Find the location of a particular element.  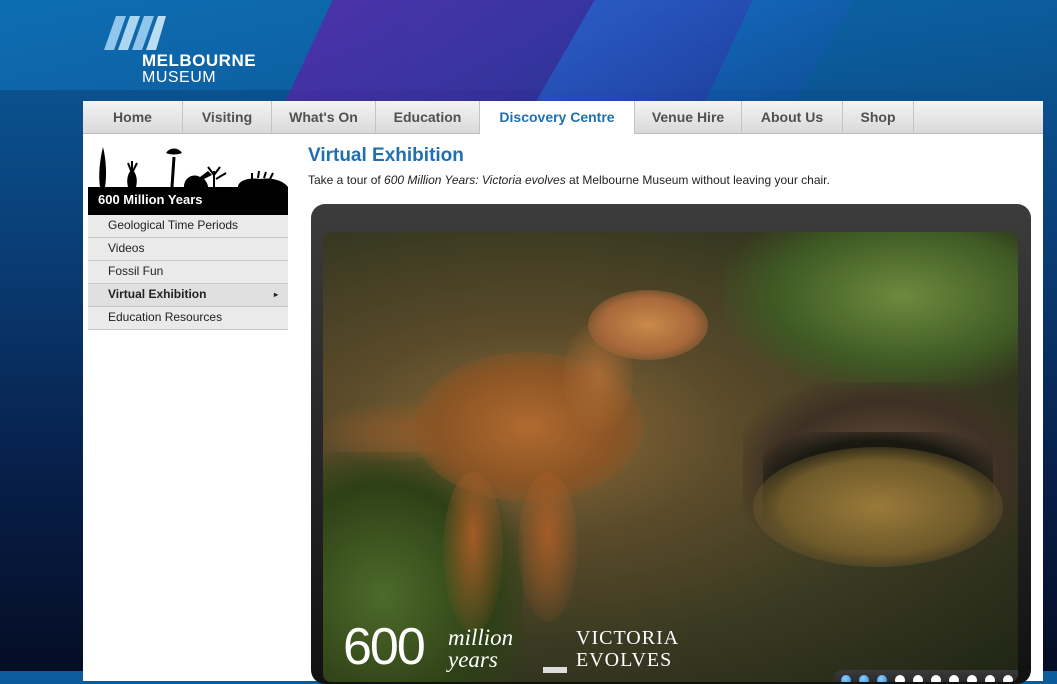

sidebar-item-geological-time-periods: Geological Time Periods is located at coordinates (188, 226).